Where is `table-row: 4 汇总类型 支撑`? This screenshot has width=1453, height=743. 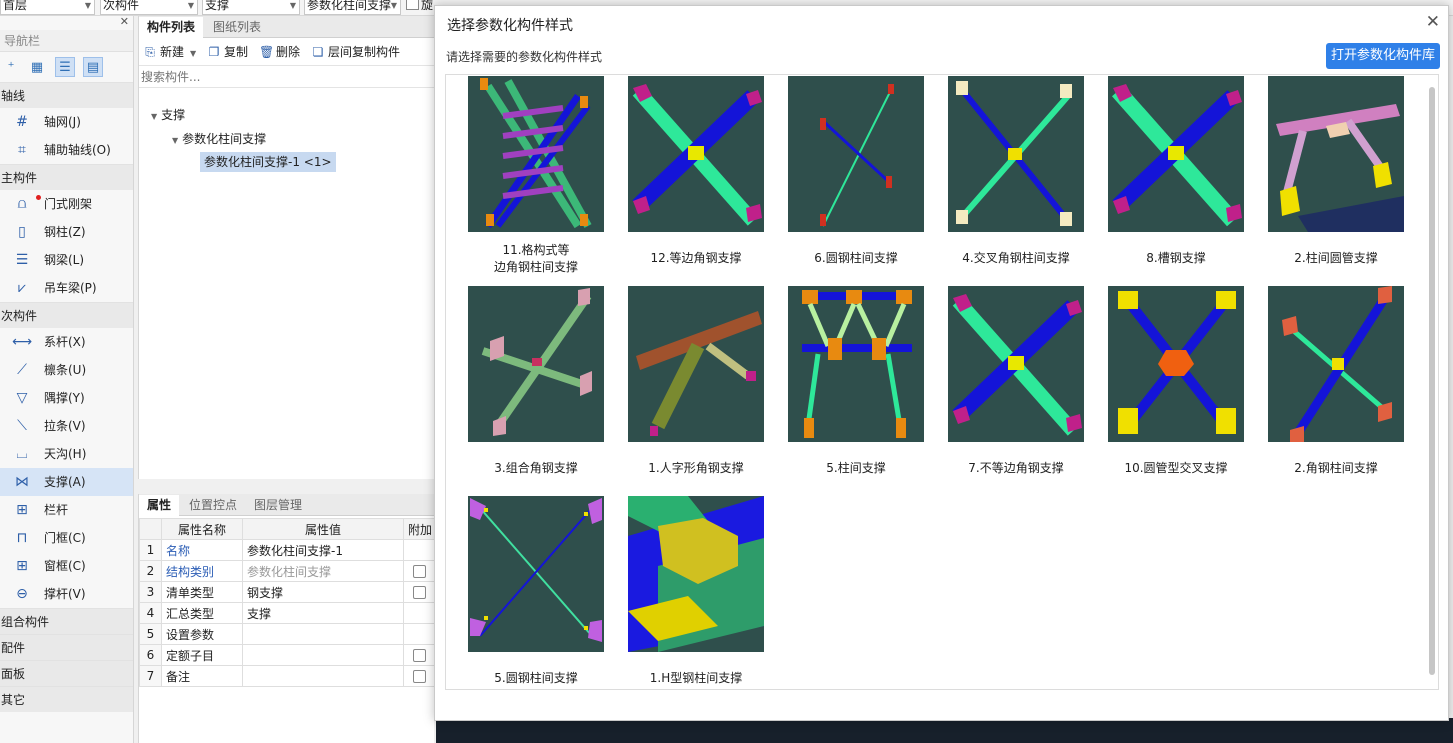 table-row: 4 汇总类型 支撑 is located at coordinates (287, 613).